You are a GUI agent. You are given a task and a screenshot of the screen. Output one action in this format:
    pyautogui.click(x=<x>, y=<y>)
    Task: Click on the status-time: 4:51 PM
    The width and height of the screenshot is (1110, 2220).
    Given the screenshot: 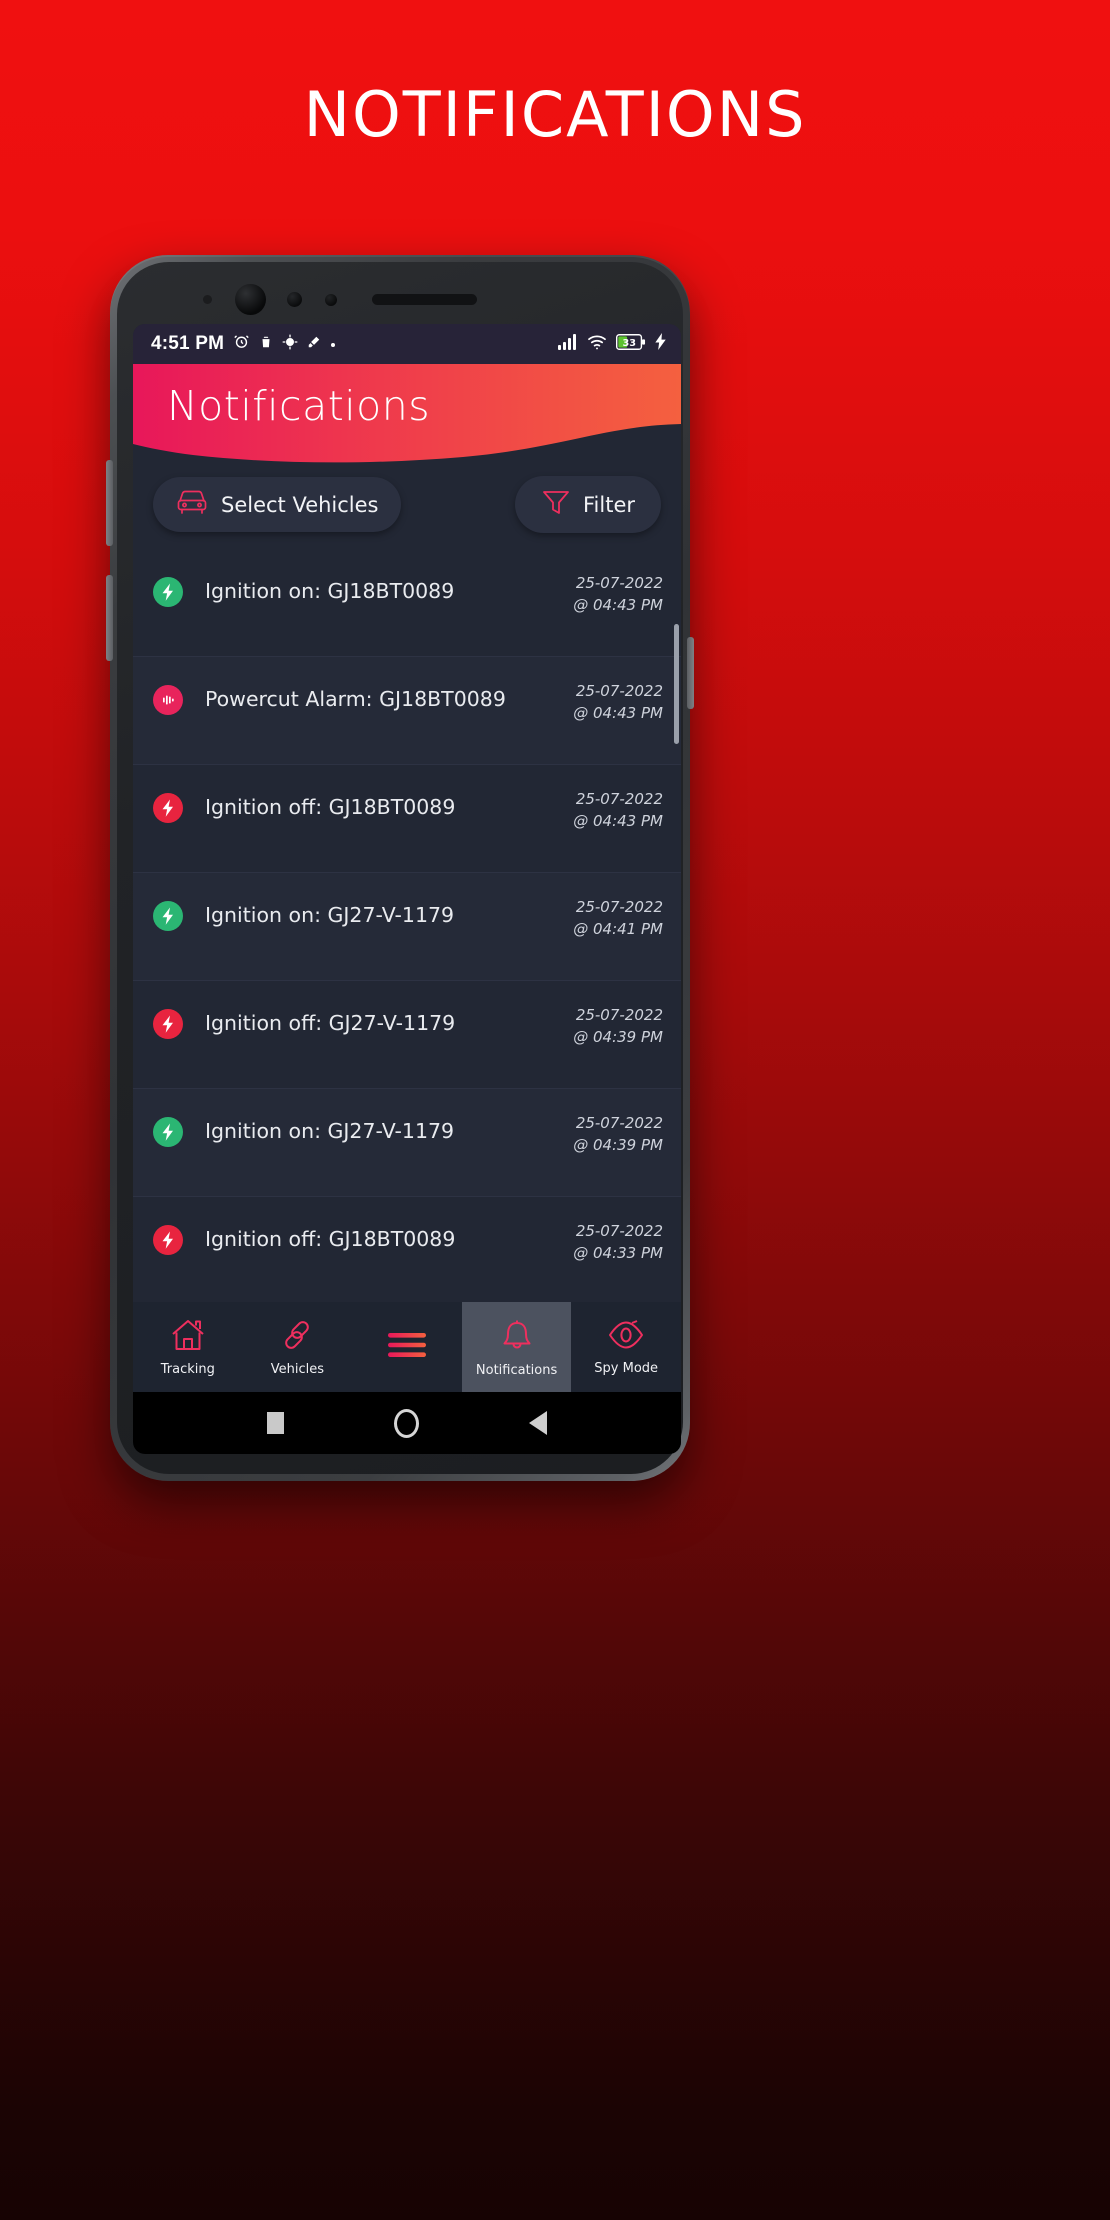 What is the action you would take?
    pyautogui.click(x=188, y=343)
    